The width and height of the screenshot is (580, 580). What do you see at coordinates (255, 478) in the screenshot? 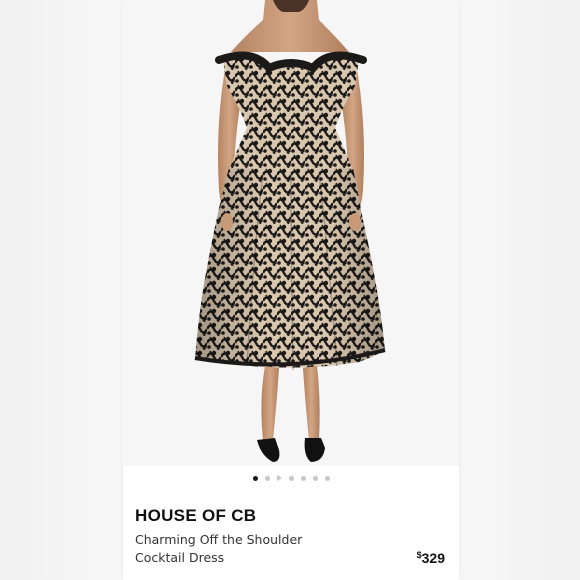
I see `carousel-dot-active` at bounding box center [255, 478].